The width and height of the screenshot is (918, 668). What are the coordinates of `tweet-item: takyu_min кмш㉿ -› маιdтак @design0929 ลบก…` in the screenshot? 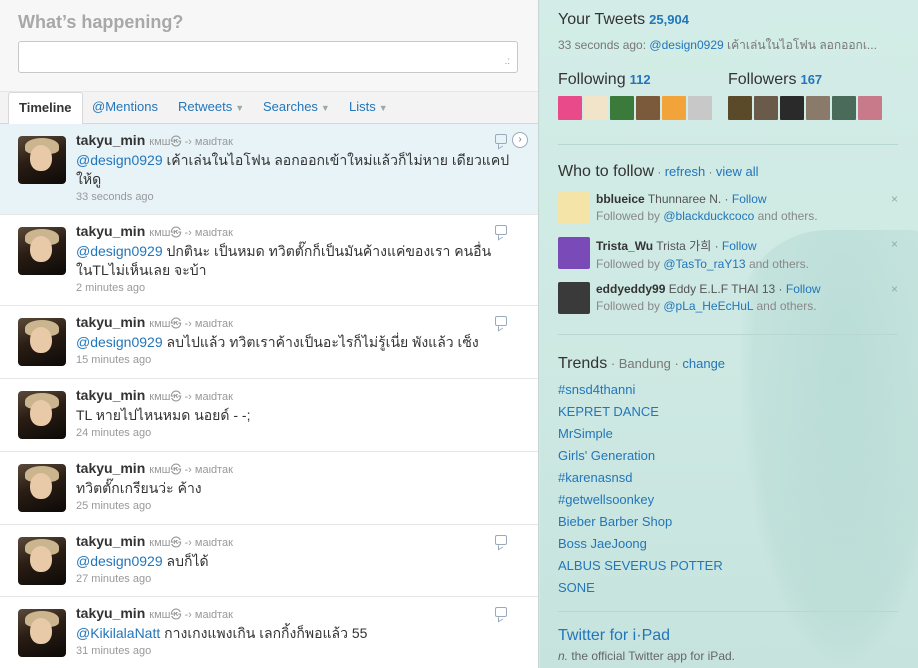 It's located at (269, 561).